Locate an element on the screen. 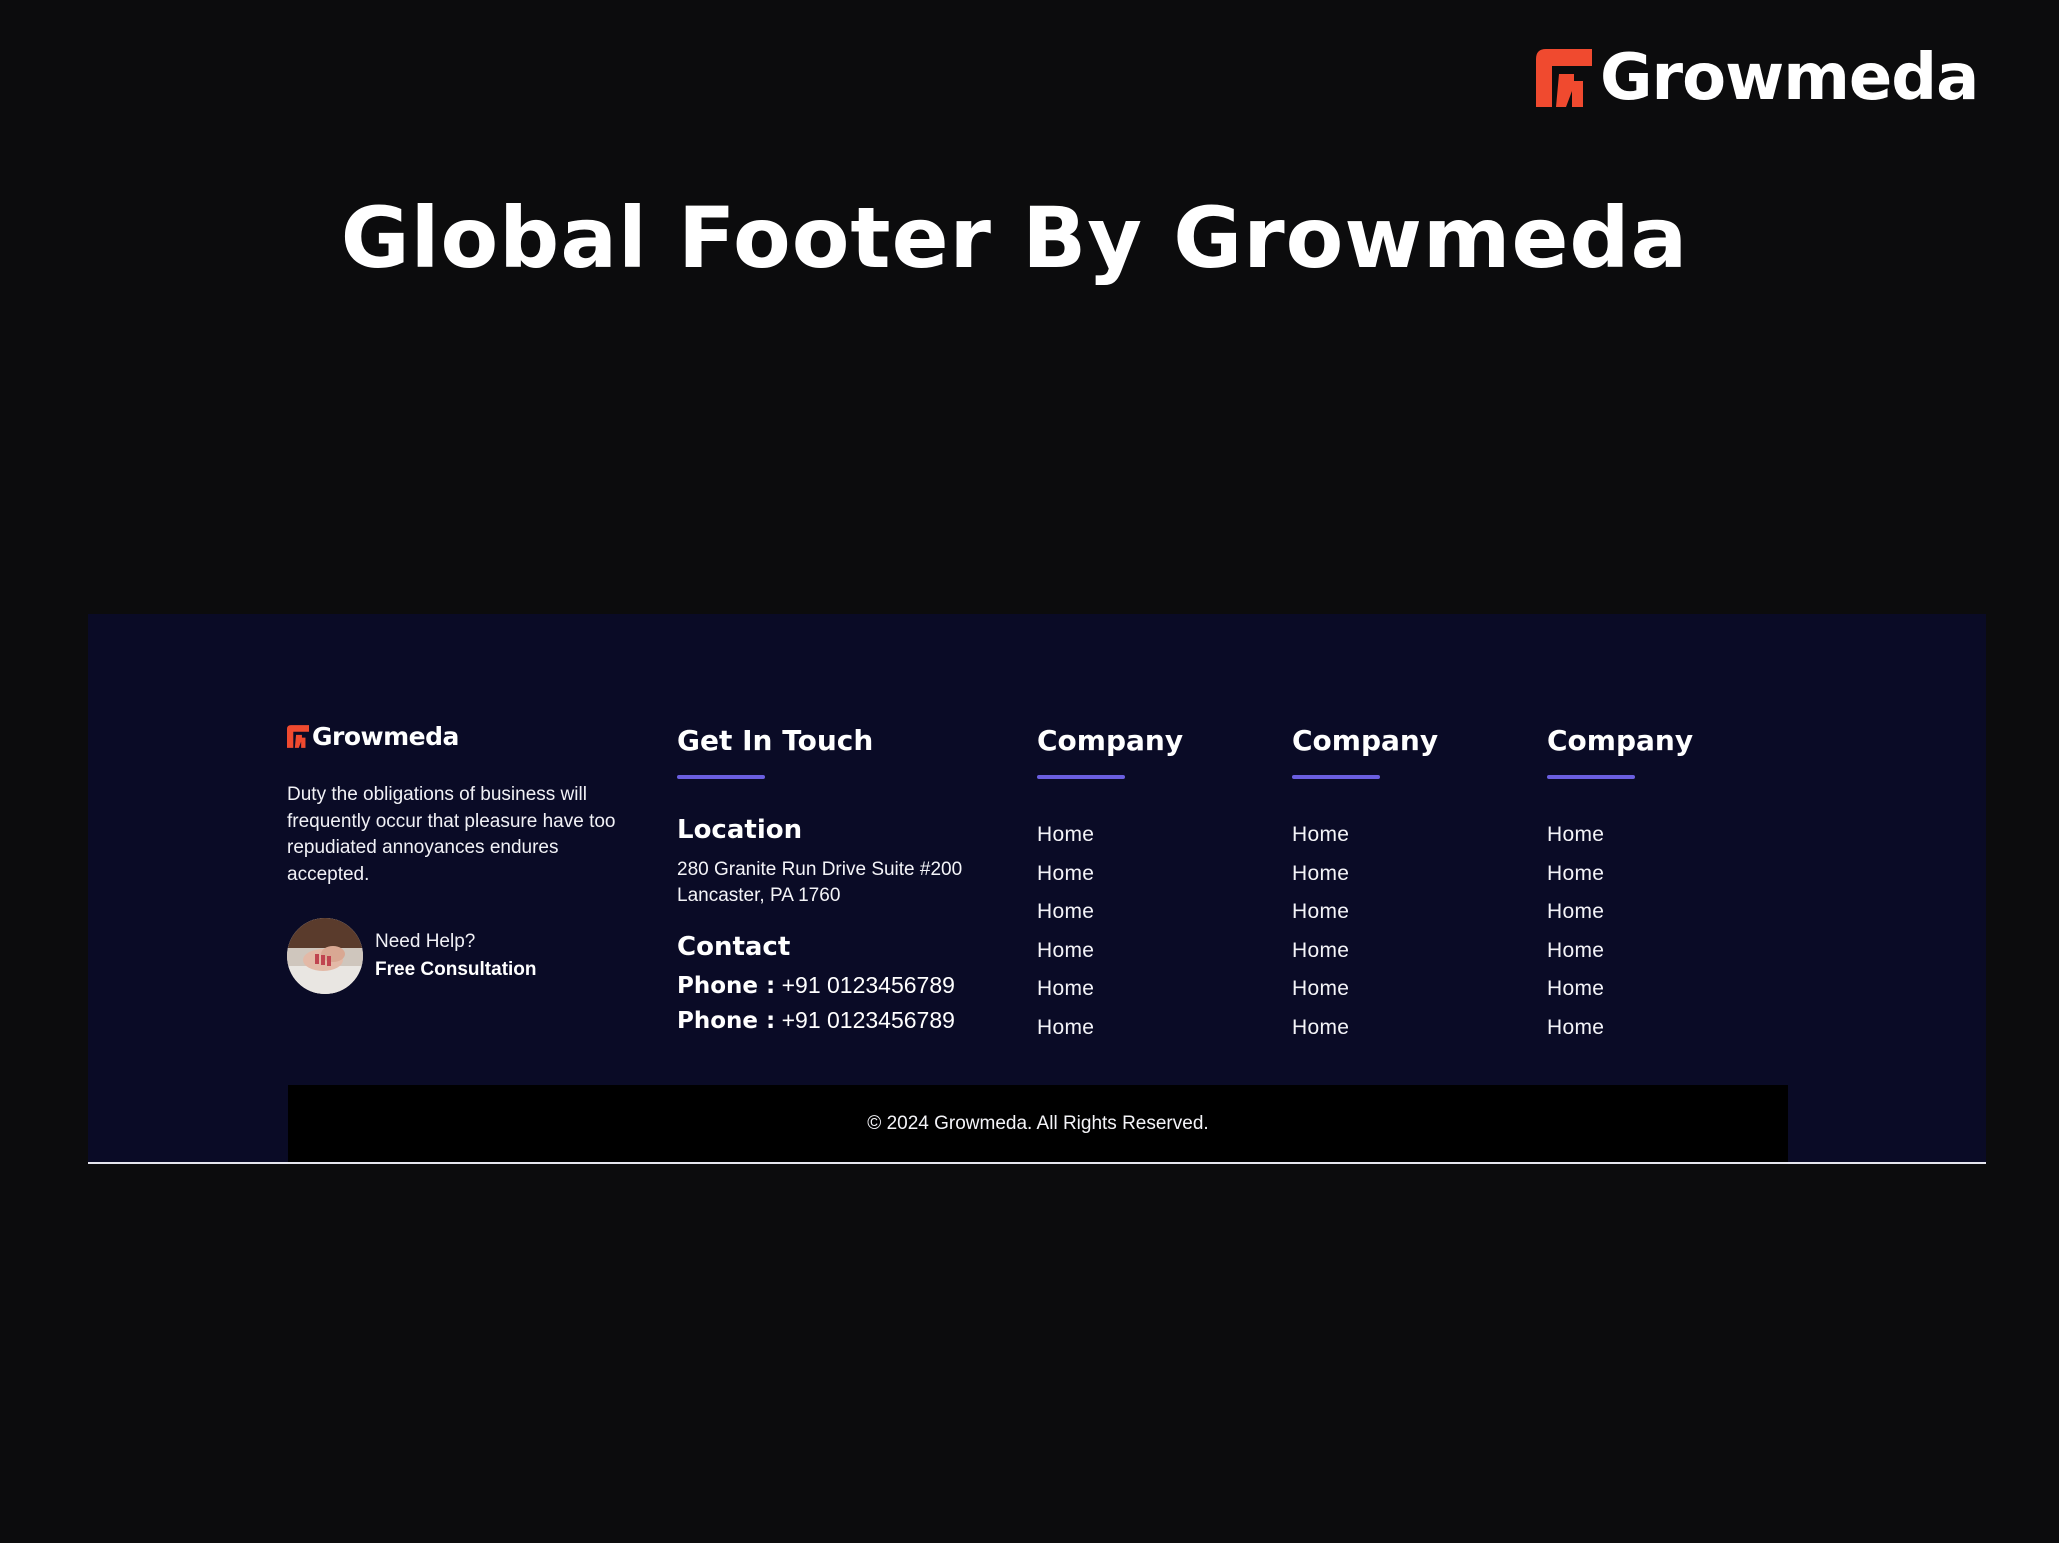  contact-heading: Contact is located at coordinates (734, 947).